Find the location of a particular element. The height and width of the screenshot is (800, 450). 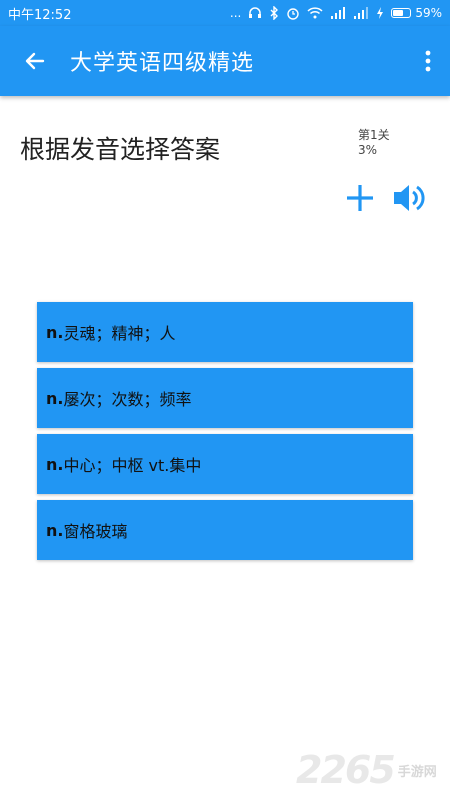

status-time: 中午12:52 is located at coordinates (40, 15).